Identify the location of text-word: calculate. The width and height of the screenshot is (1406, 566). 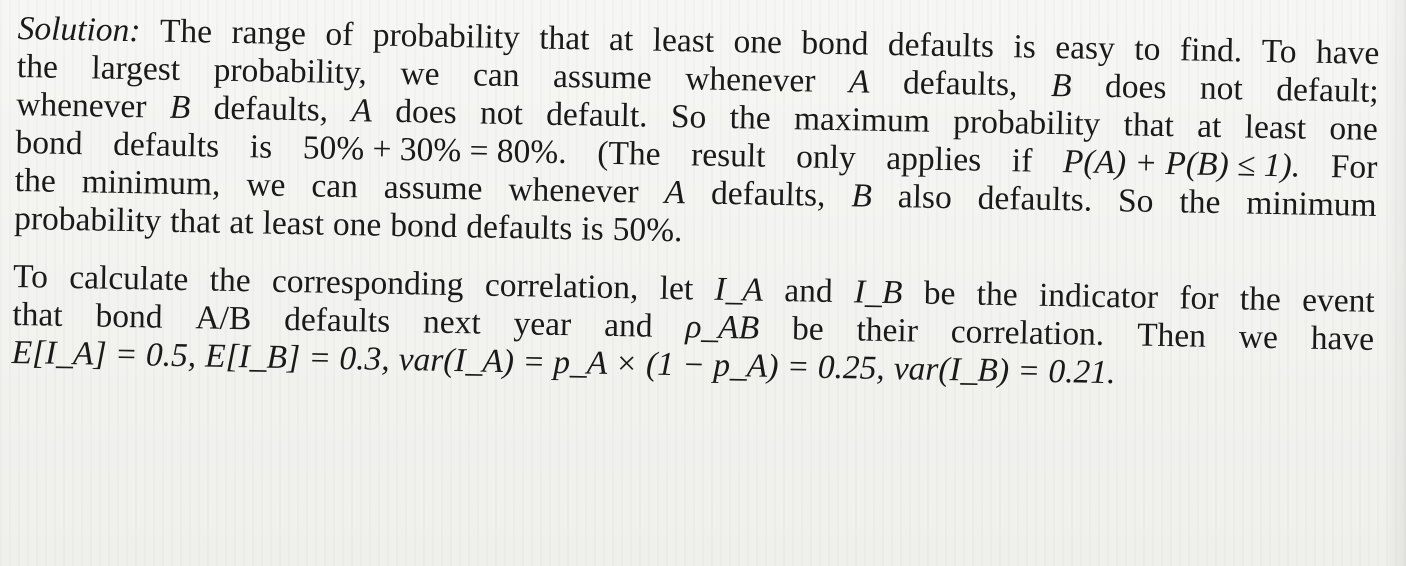
(129, 278).